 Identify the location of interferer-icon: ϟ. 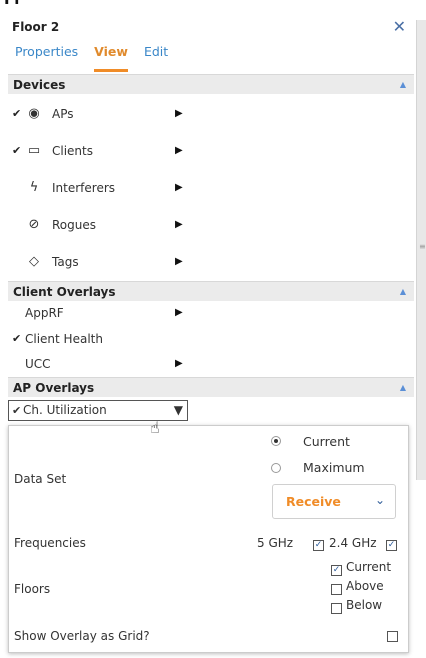
(34, 187).